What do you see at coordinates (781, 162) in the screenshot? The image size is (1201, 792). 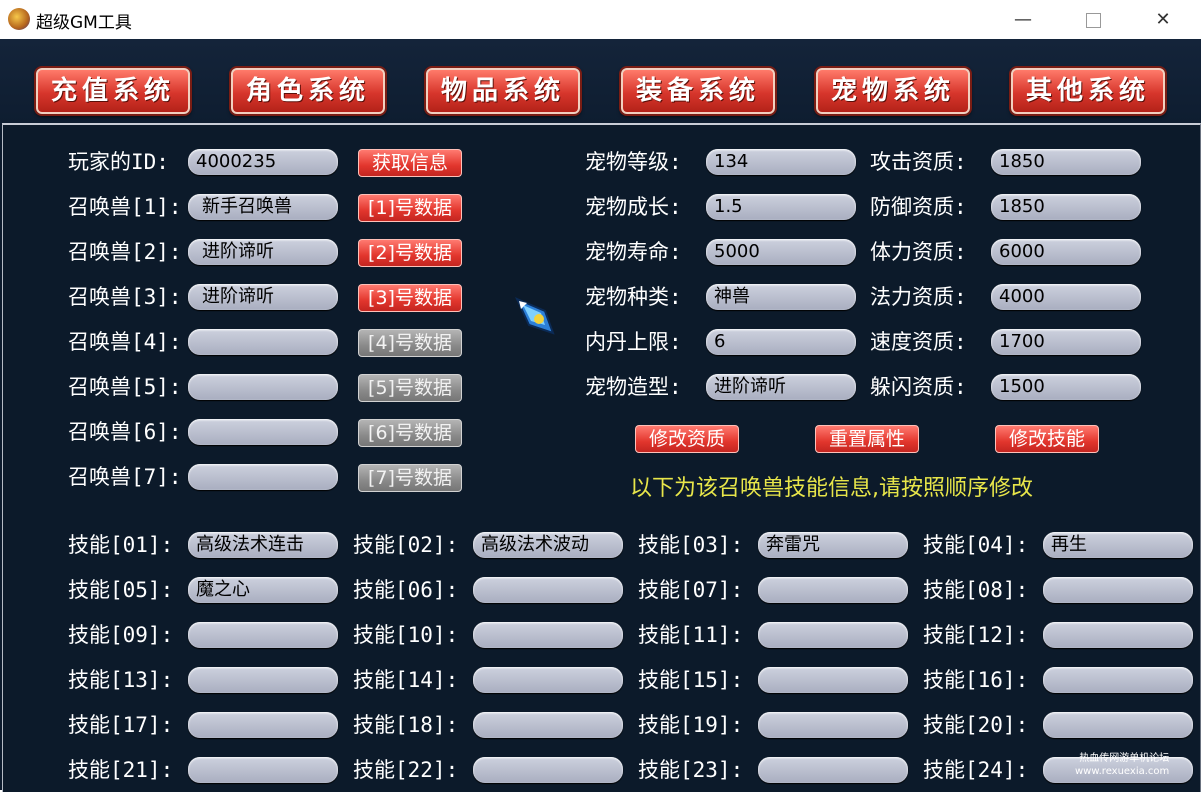 I see `pet-level-field: 134` at bounding box center [781, 162].